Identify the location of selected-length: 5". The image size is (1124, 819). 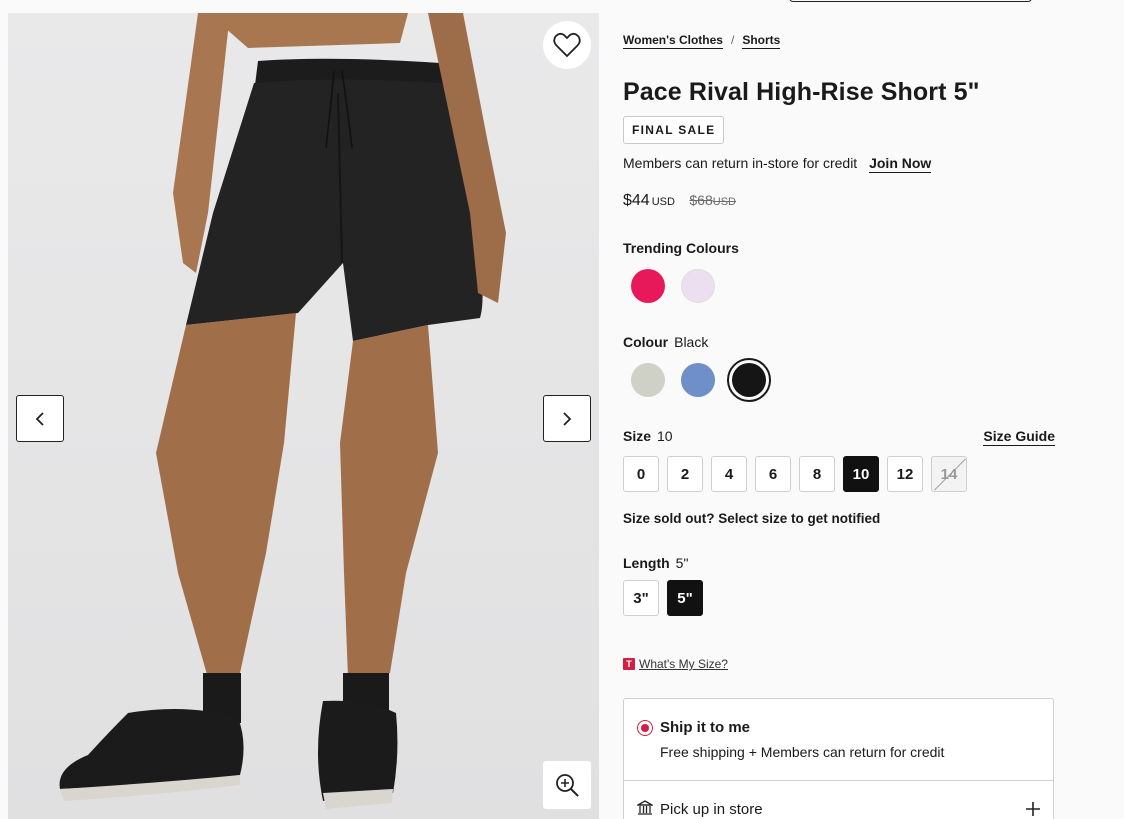
(682, 563).